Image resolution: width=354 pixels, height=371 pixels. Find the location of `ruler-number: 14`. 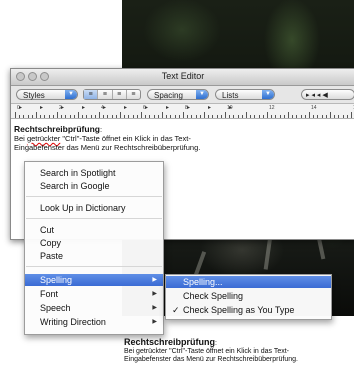

ruler-number: 14 is located at coordinates (314, 108).